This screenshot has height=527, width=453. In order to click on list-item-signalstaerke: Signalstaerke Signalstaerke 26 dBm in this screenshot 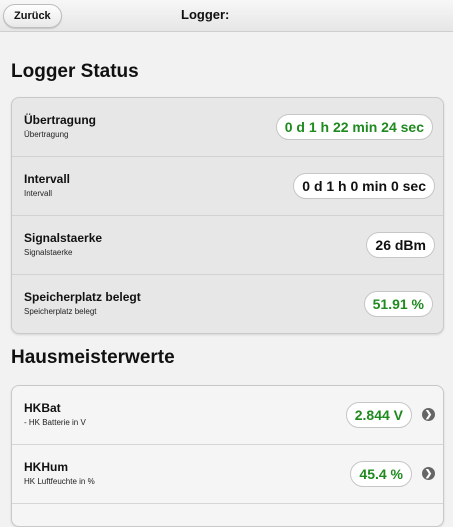, I will do `click(227, 245)`.